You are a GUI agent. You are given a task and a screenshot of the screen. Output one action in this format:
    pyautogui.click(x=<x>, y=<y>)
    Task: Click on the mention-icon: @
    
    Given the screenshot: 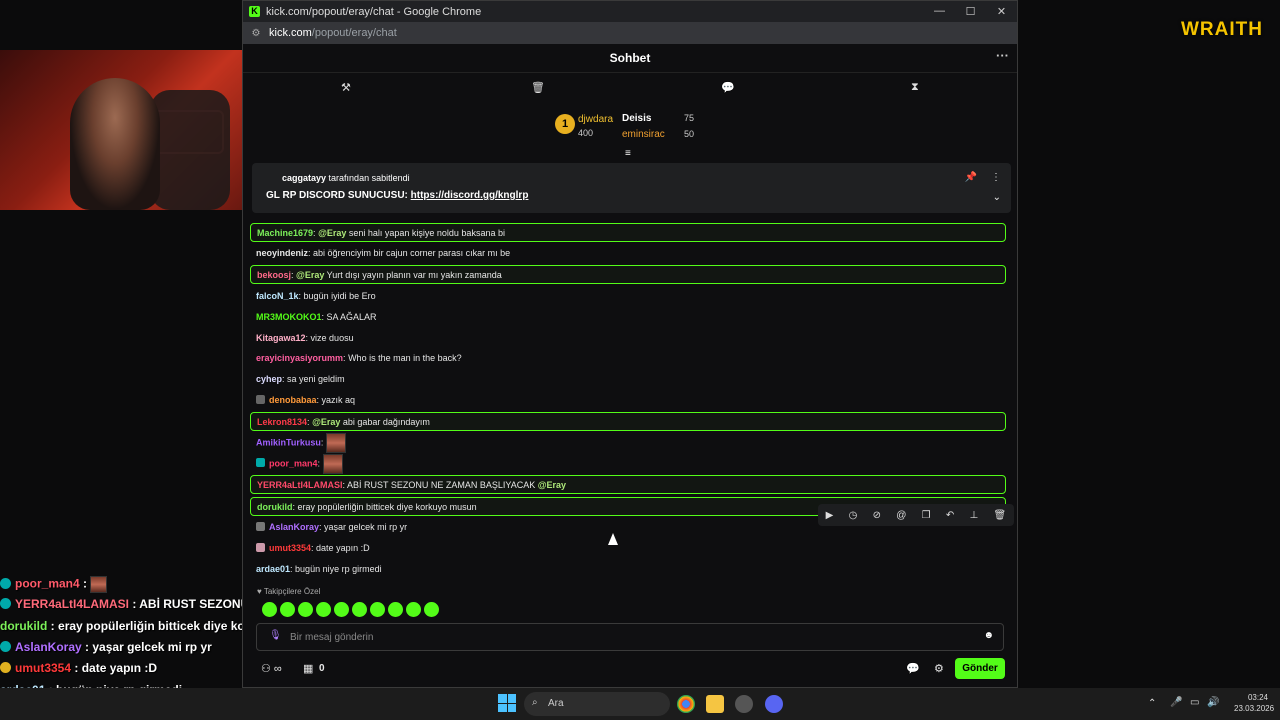 What is the action you would take?
    pyautogui.click(x=901, y=515)
    